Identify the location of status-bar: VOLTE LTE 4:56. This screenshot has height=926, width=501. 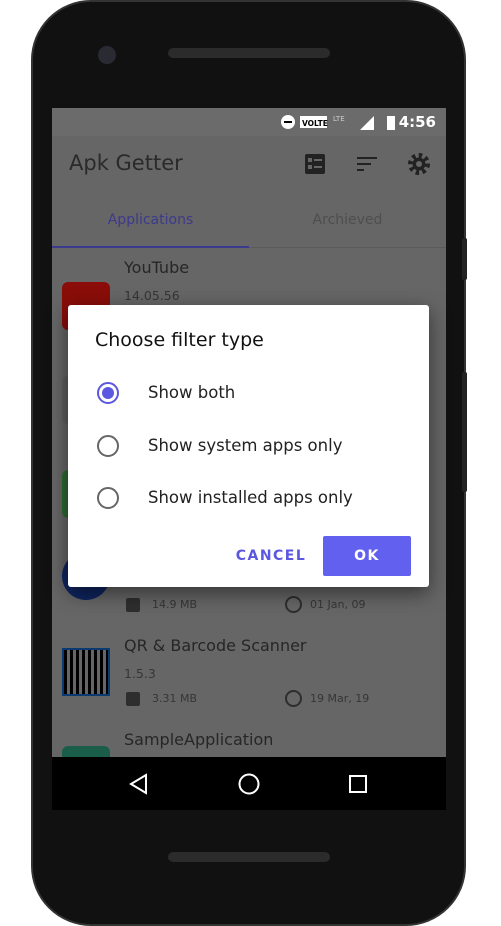
(249, 122).